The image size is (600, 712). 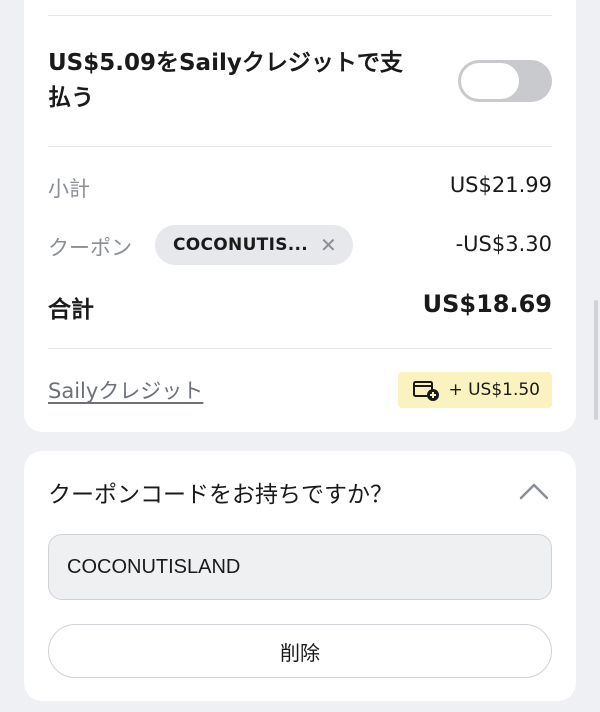 I want to click on toggle-knob, so click(x=490, y=81).